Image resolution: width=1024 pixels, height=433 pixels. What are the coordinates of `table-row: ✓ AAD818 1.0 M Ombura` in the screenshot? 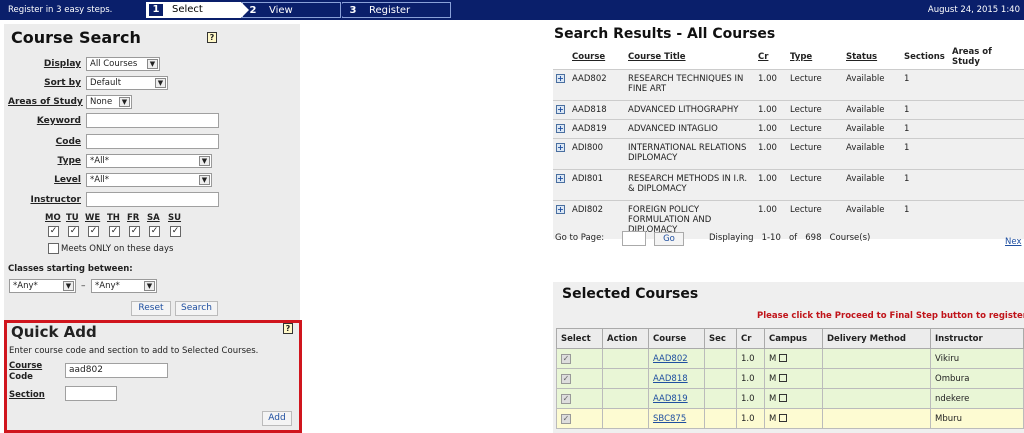 It's located at (790, 378).